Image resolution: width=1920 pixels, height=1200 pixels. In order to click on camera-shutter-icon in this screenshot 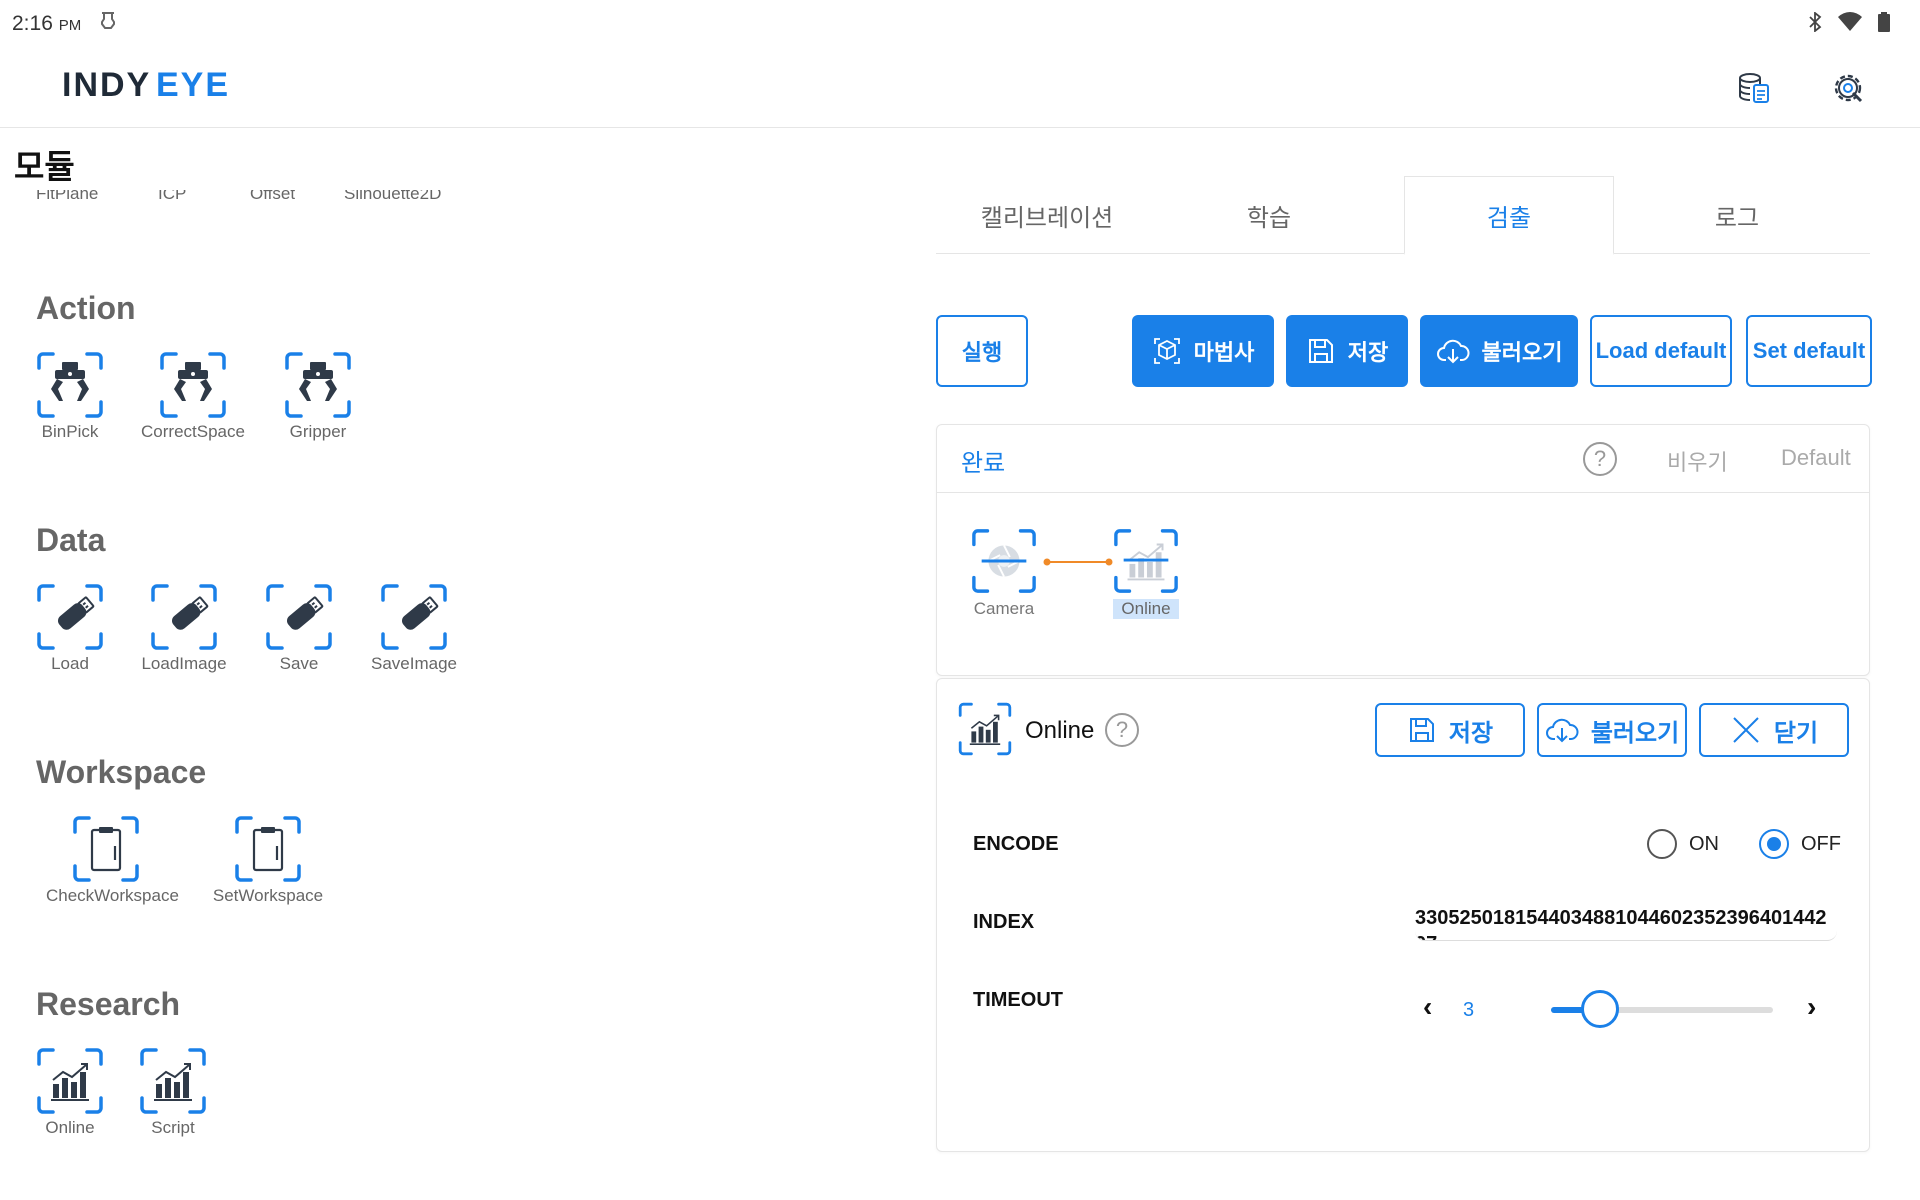, I will do `click(1004, 561)`.